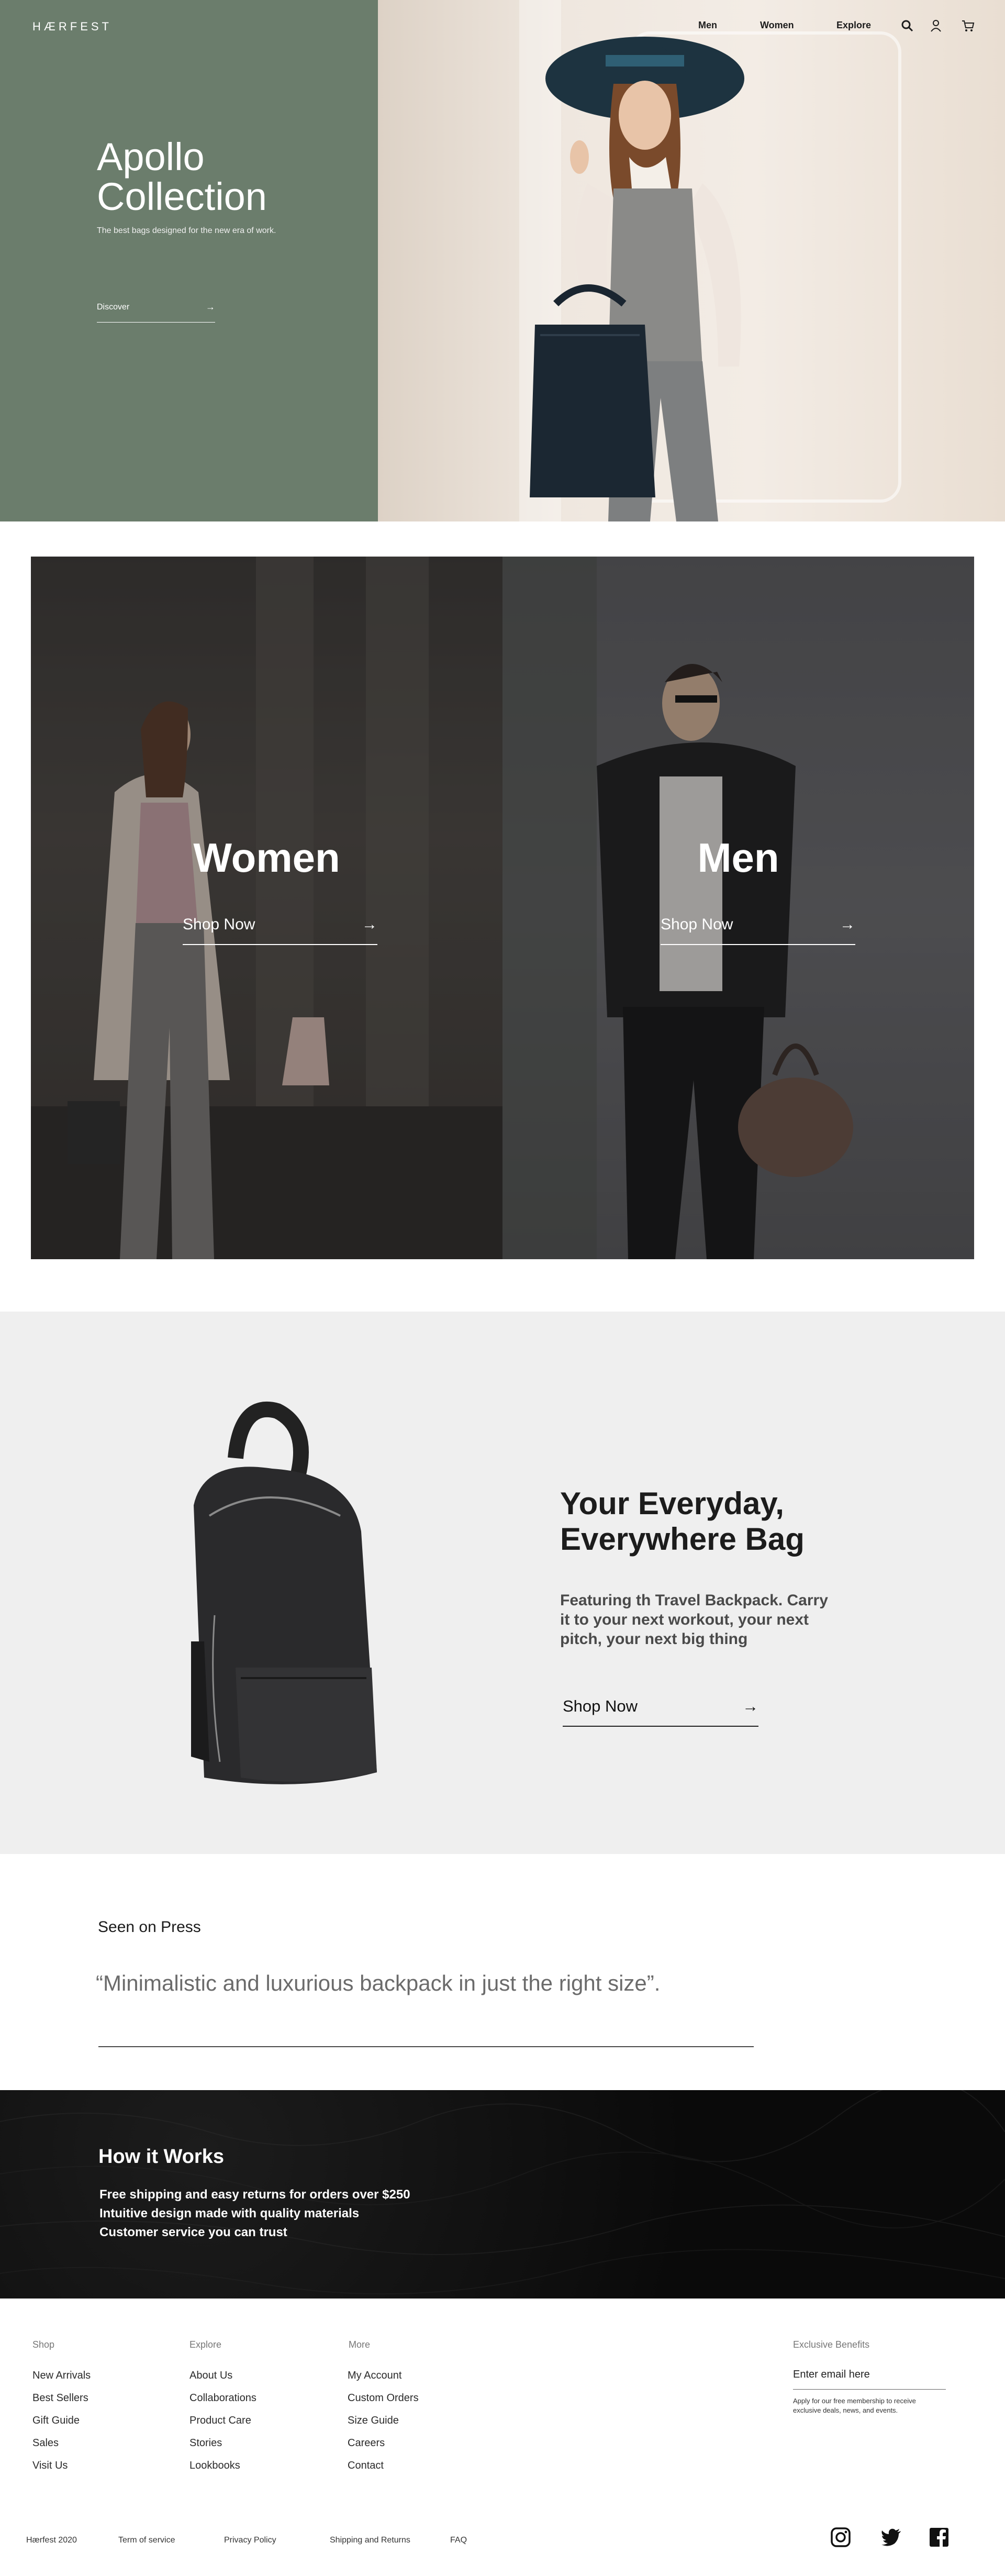 Image resolution: width=1005 pixels, height=2576 pixels. Describe the element at coordinates (56, 2421) in the screenshot. I see `footer-link-gift-guide: Gift Guide` at that location.